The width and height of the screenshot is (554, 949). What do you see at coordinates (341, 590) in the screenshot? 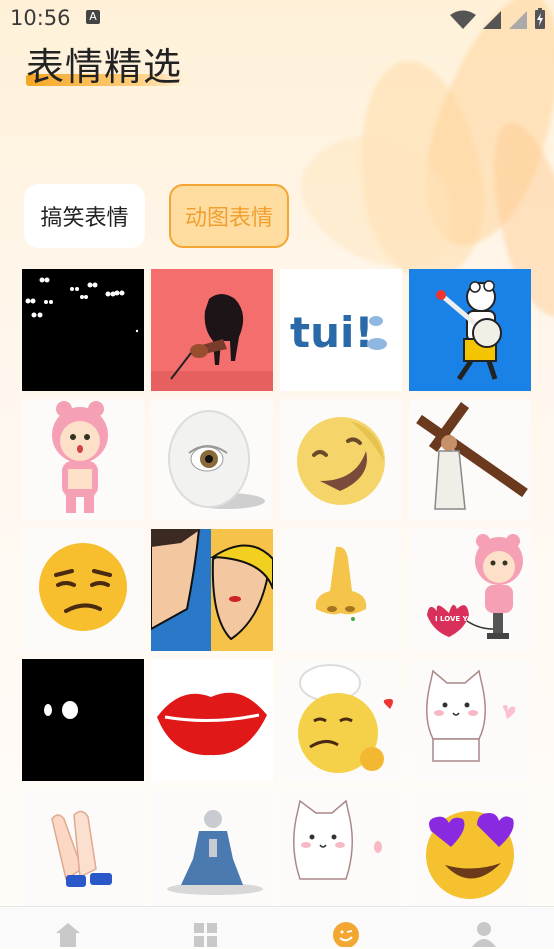
I see `sticker-nose` at bounding box center [341, 590].